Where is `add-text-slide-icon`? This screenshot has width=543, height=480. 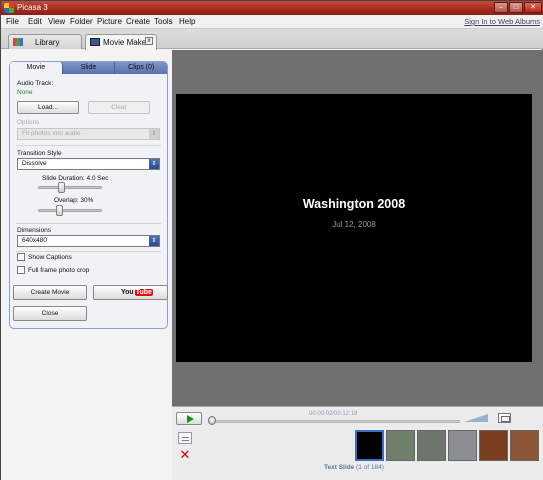
add-text-slide-icon is located at coordinates (185, 438).